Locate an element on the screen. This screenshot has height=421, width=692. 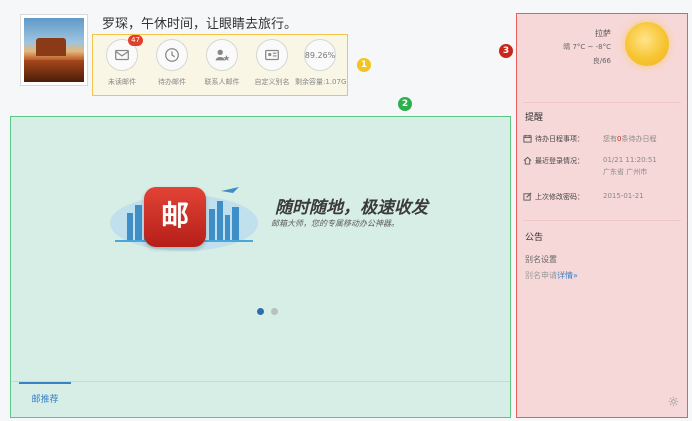
custom-alias-button: 自定义别名 is located at coordinates (272, 63).